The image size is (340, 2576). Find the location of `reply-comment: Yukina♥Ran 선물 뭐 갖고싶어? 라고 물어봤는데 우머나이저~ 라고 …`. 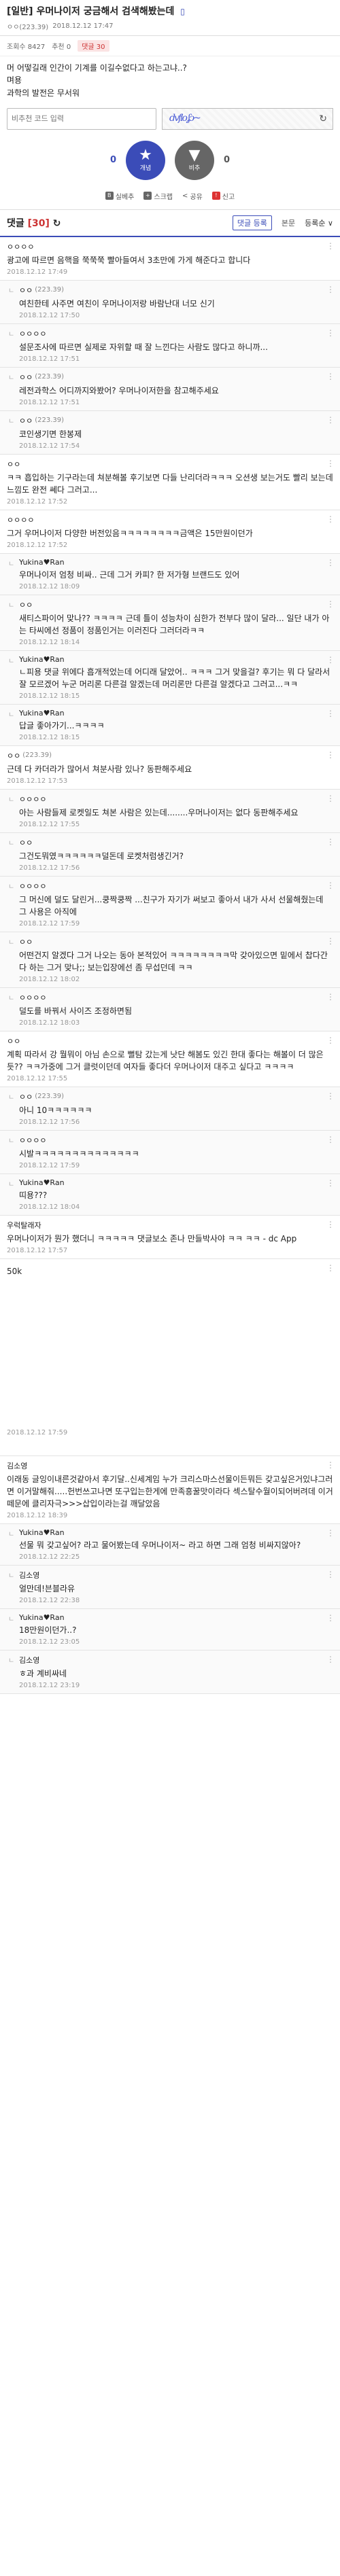

reply-comment: Yukina♥Ran 선물 뭐 갖고싶어? 라고 물어봤는데 우머나이저~ 라고 … is located at coordinates (170, 1544).